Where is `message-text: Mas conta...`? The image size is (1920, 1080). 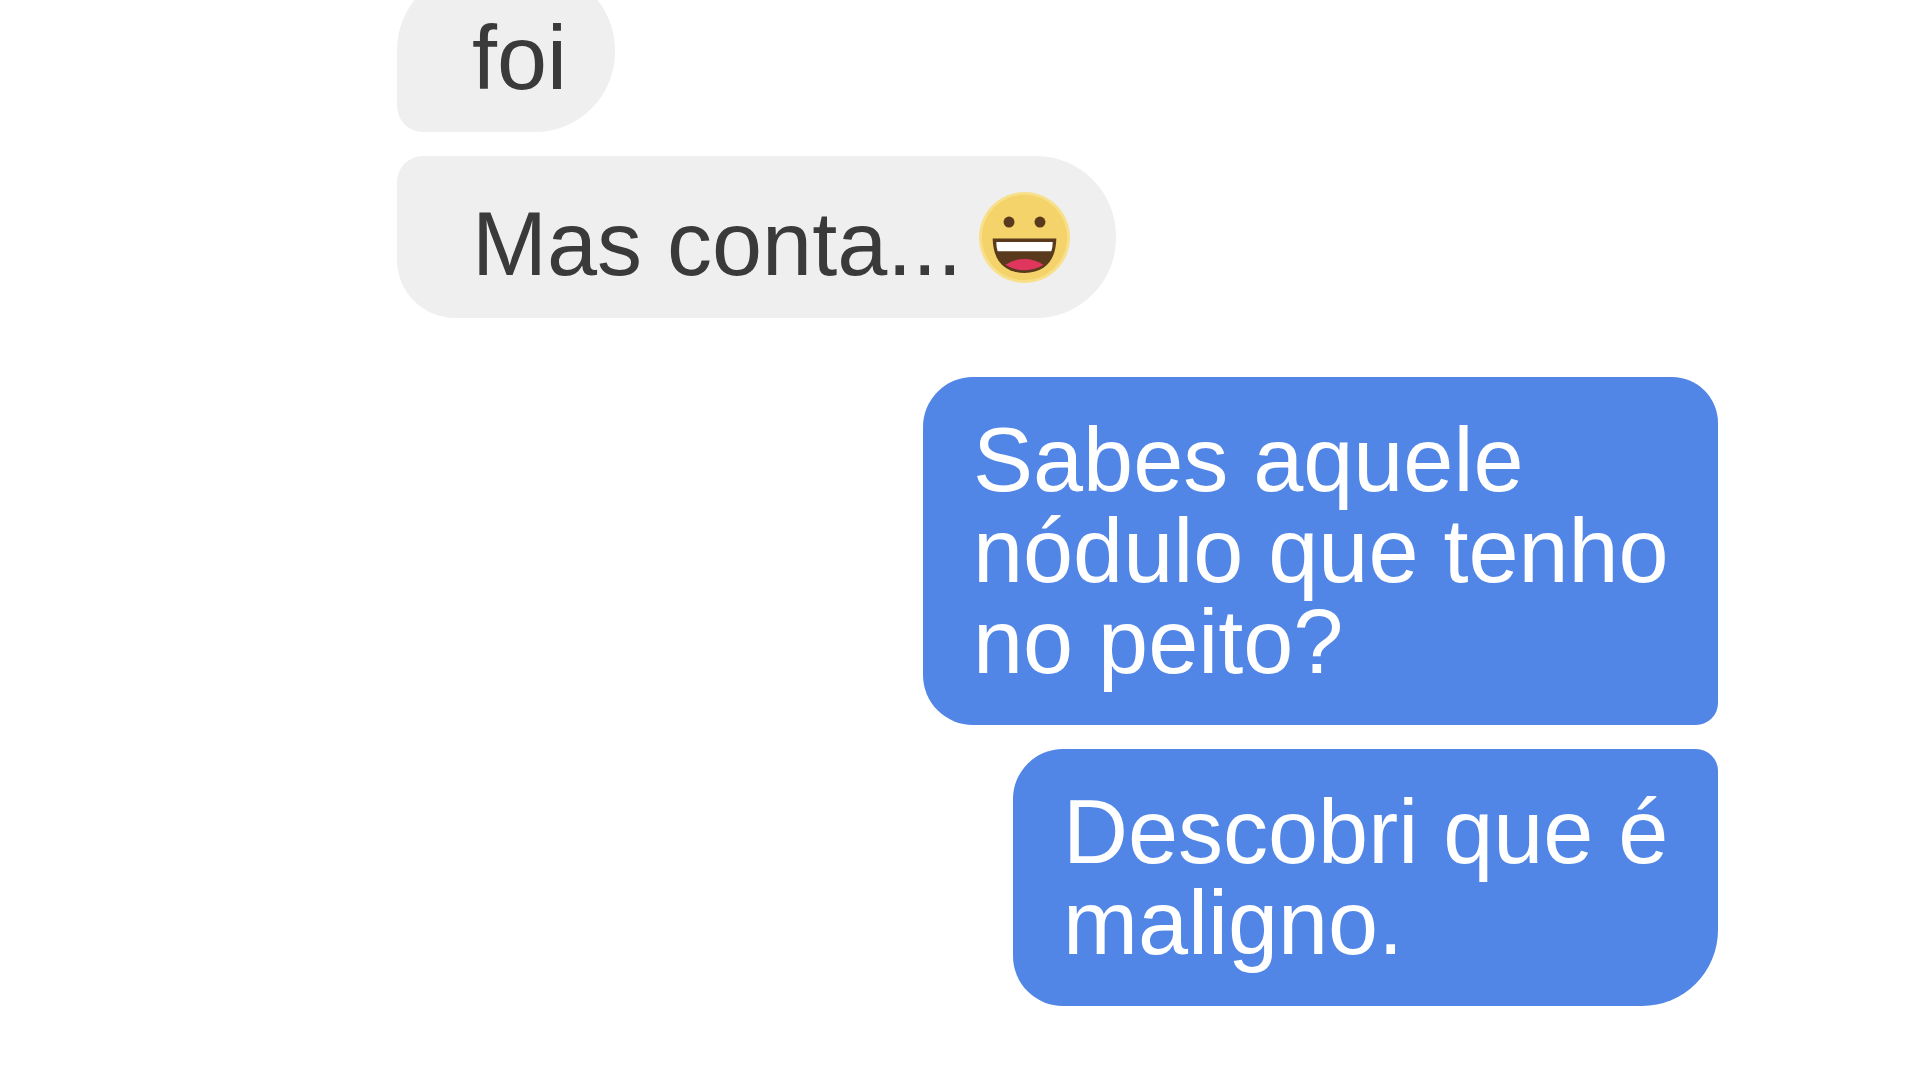 message-text: Mas conta... is located at coordinates (718, 244).